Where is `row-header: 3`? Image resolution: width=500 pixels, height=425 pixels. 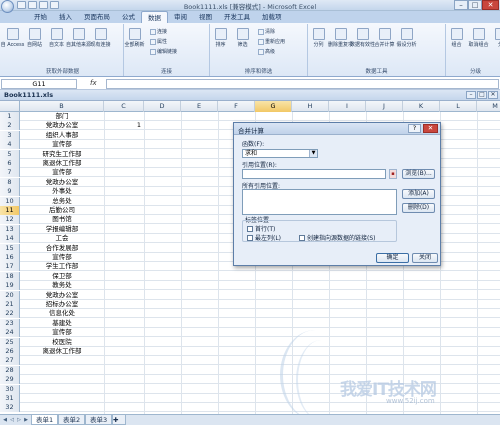
row-header: 3 is located at coordinates (10, 135).